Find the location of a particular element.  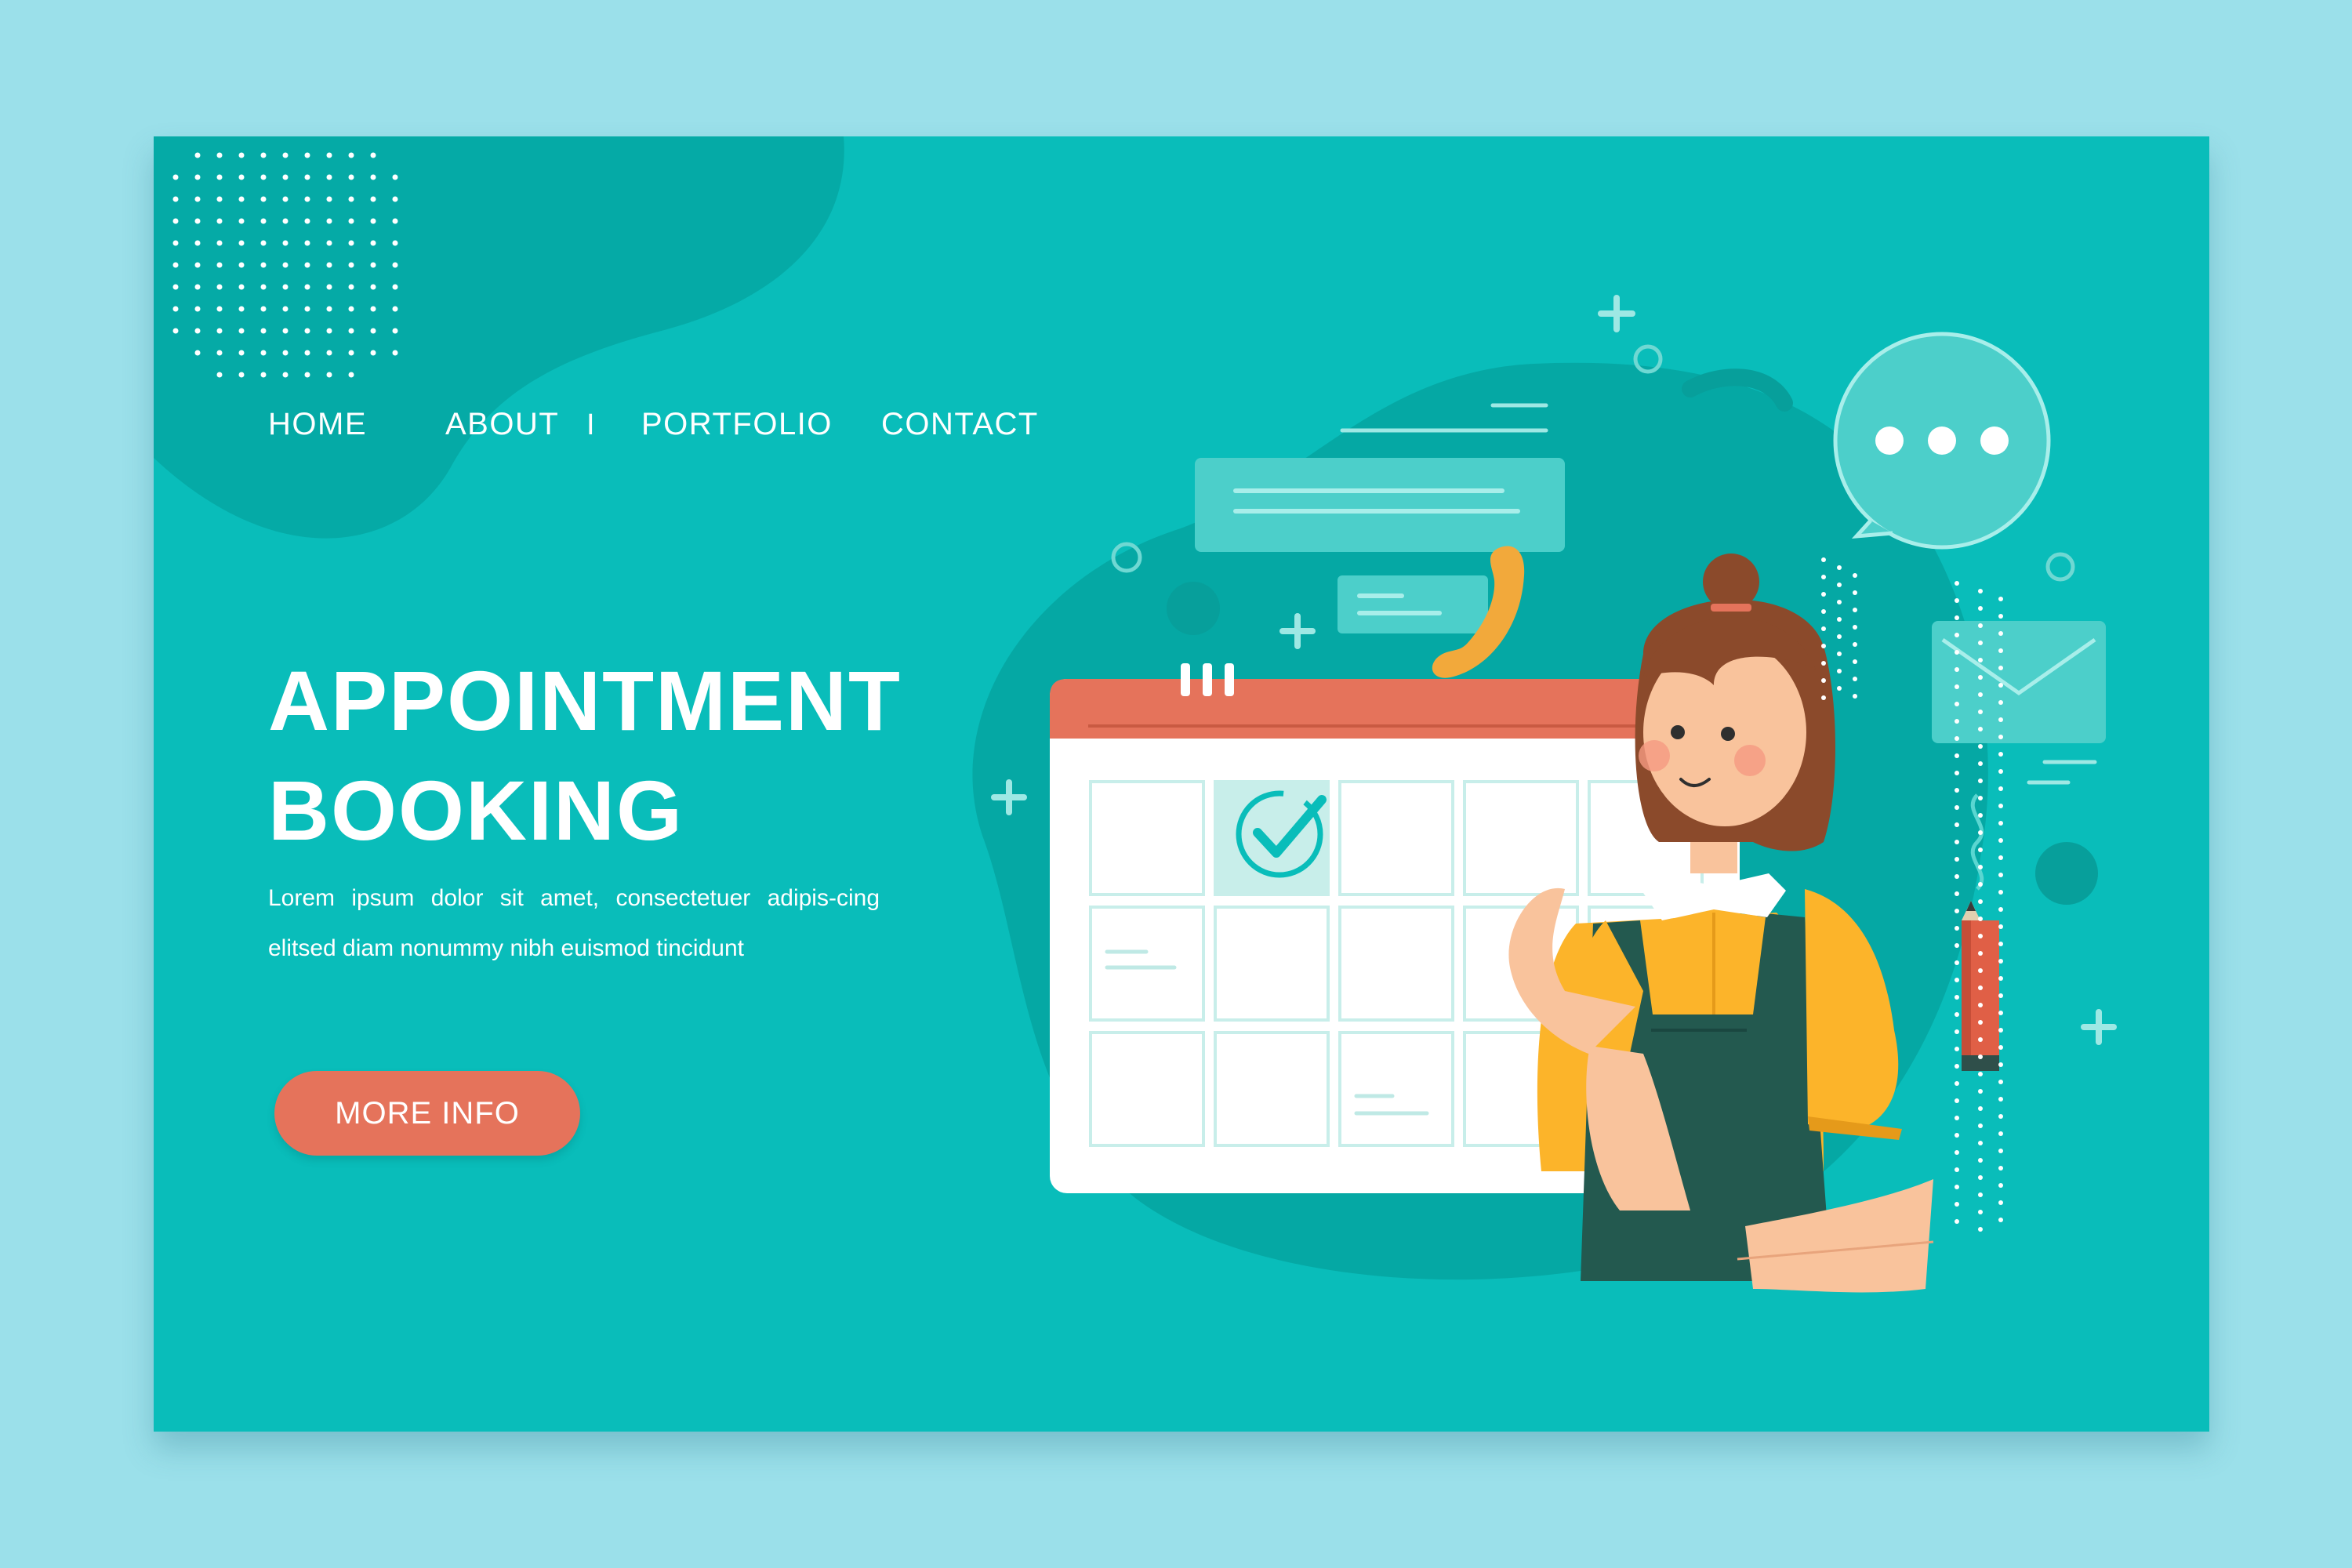

chat-bubble-icon is located at coordinates (1942, 441).